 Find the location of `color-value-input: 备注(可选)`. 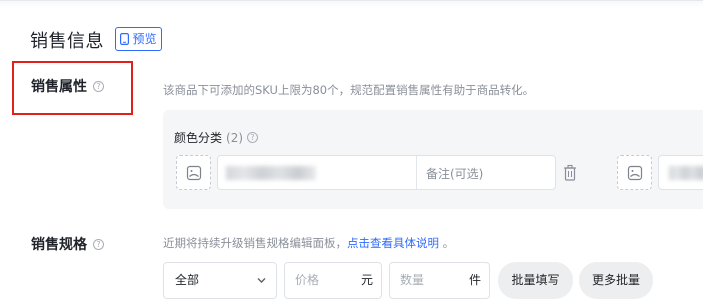

color-value-input: 备注(可选) is located at coordinates (386, 172).